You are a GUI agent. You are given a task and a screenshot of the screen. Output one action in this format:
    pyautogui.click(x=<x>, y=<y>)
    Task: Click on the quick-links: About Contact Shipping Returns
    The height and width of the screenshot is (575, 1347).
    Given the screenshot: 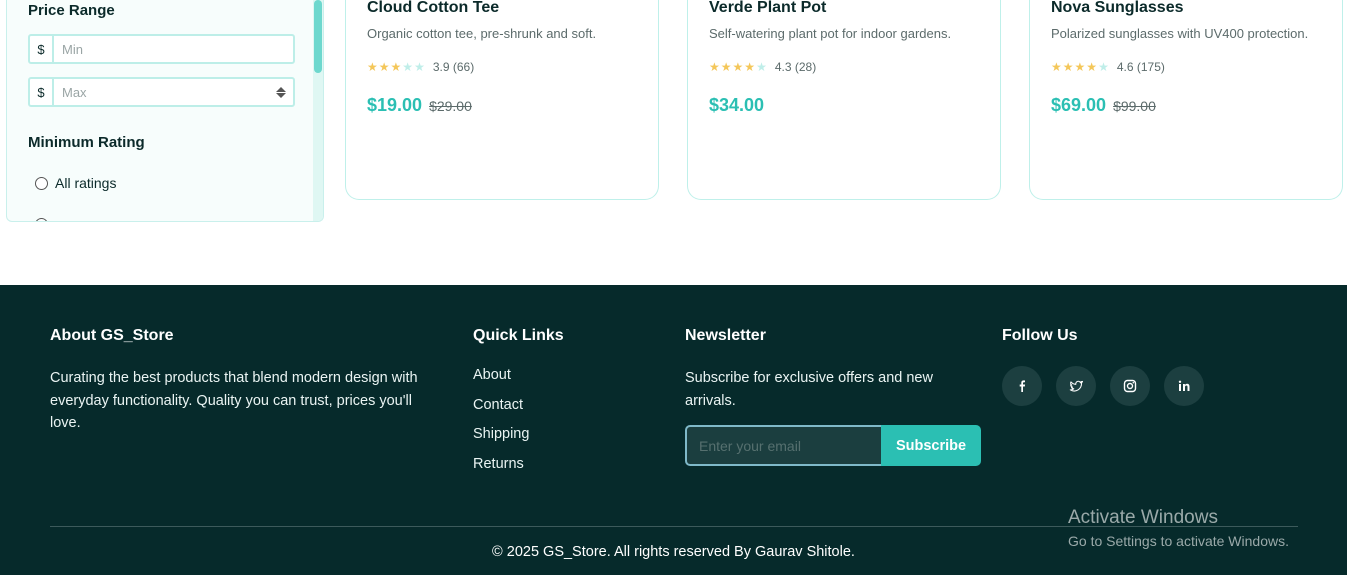 What is the action you would take?
    pyautogui.click(x=501, y=426)
    